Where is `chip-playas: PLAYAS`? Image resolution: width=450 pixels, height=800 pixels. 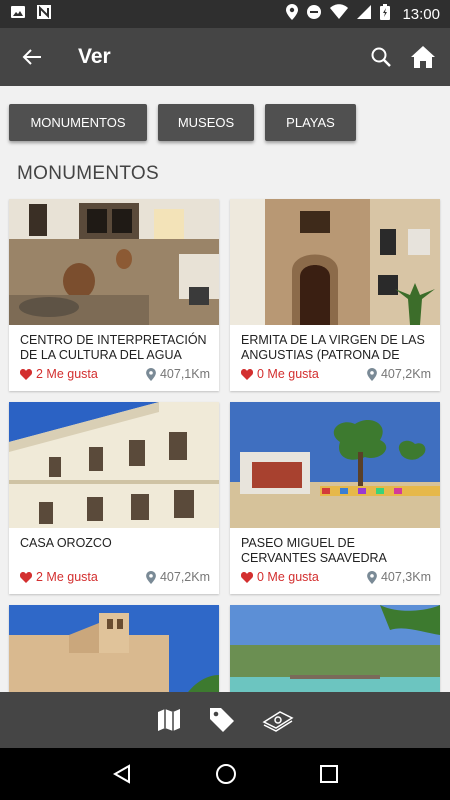 chip-playas: PLAYAS is located at coordinates (310, 122).